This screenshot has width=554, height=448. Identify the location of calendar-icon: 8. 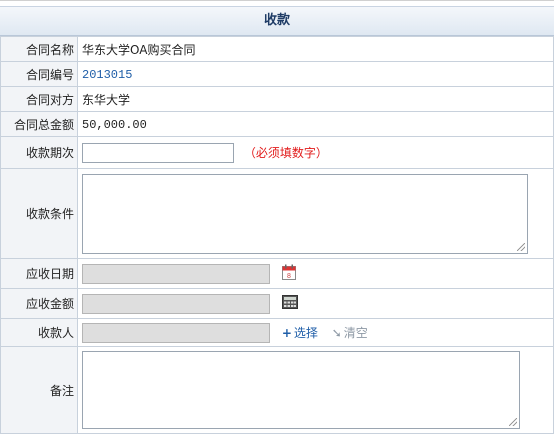
(288, 273).